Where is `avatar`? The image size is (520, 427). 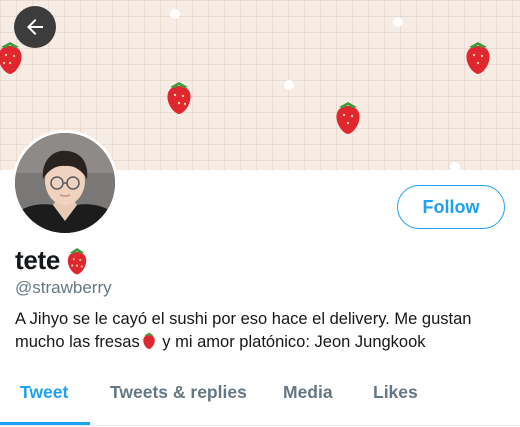 avatar is located at coordinates (65, 183).